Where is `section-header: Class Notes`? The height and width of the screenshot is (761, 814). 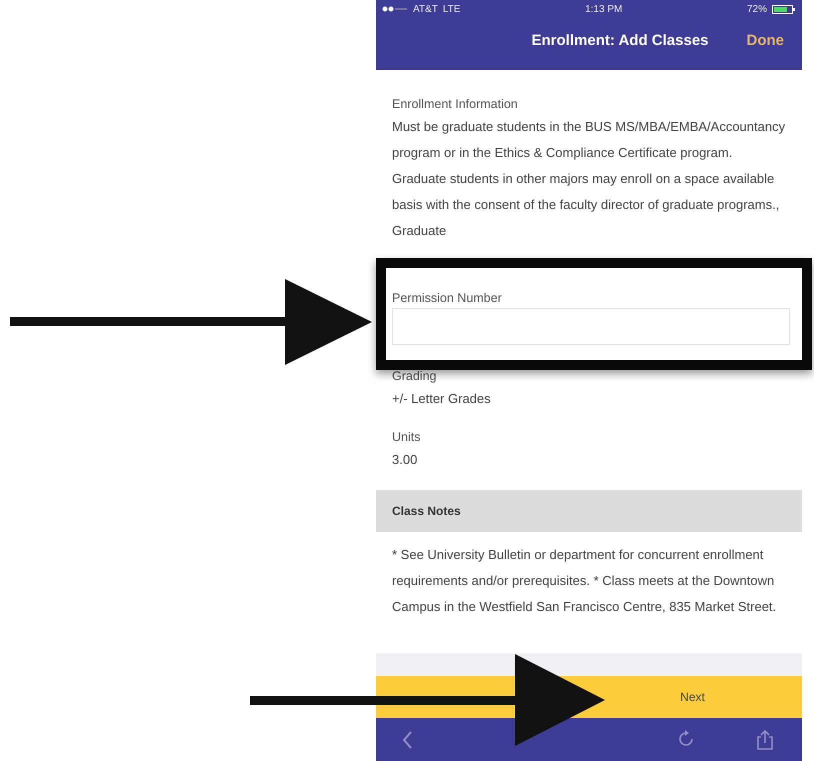
section-header: Class Notes is located at coordinates (589, 511).